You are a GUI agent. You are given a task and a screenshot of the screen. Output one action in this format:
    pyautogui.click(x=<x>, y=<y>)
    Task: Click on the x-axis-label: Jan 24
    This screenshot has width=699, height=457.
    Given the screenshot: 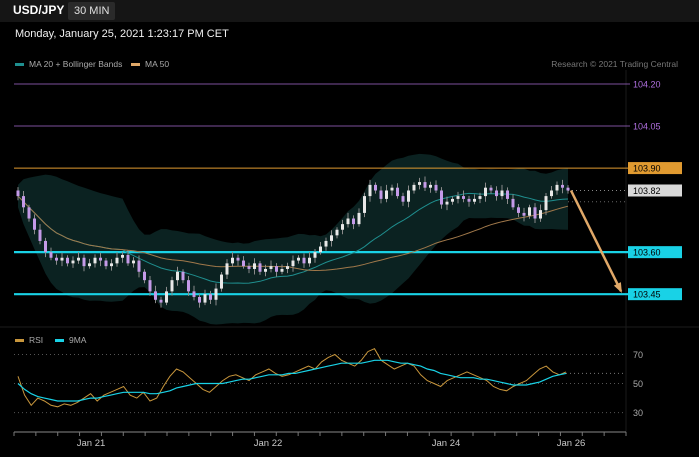 What is the action you would take?
    pyautogui.click(x=446, y=443)
    